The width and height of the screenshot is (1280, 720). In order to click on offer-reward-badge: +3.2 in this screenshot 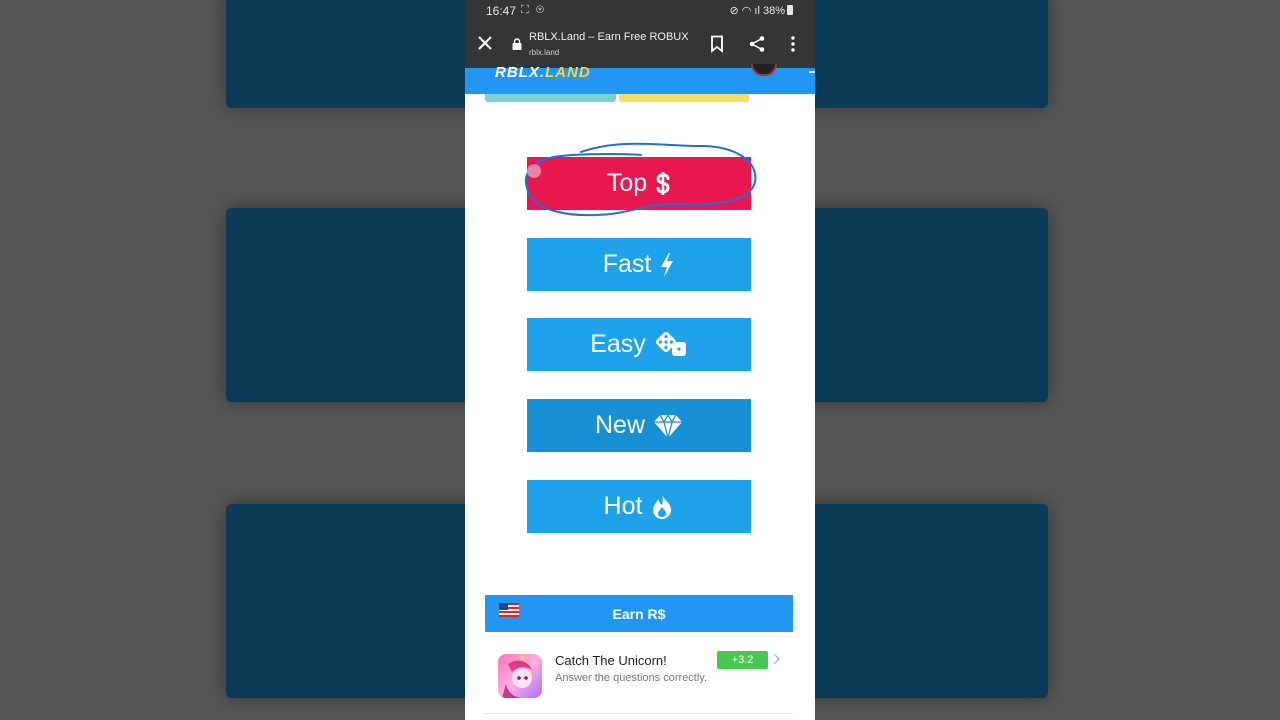, I will do `click(742, 660)`.